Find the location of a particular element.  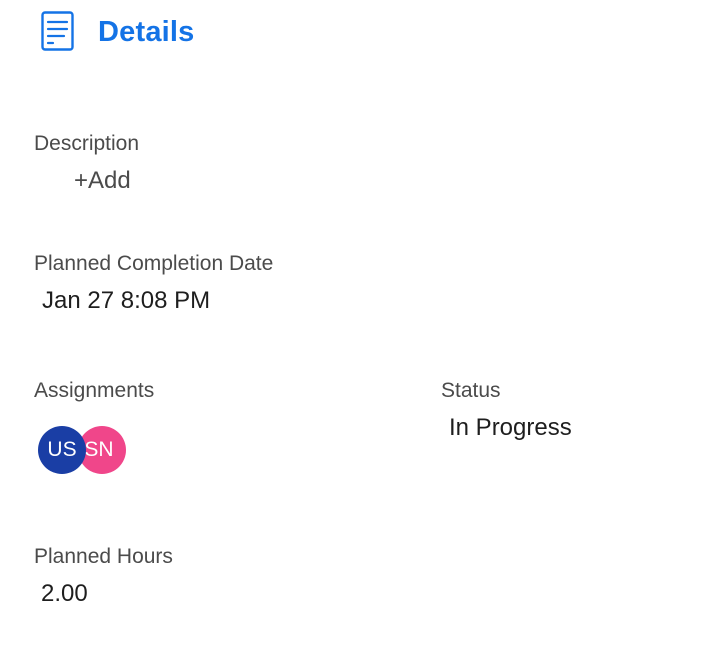

avatar-us: US is located at coordinates (62, 450).